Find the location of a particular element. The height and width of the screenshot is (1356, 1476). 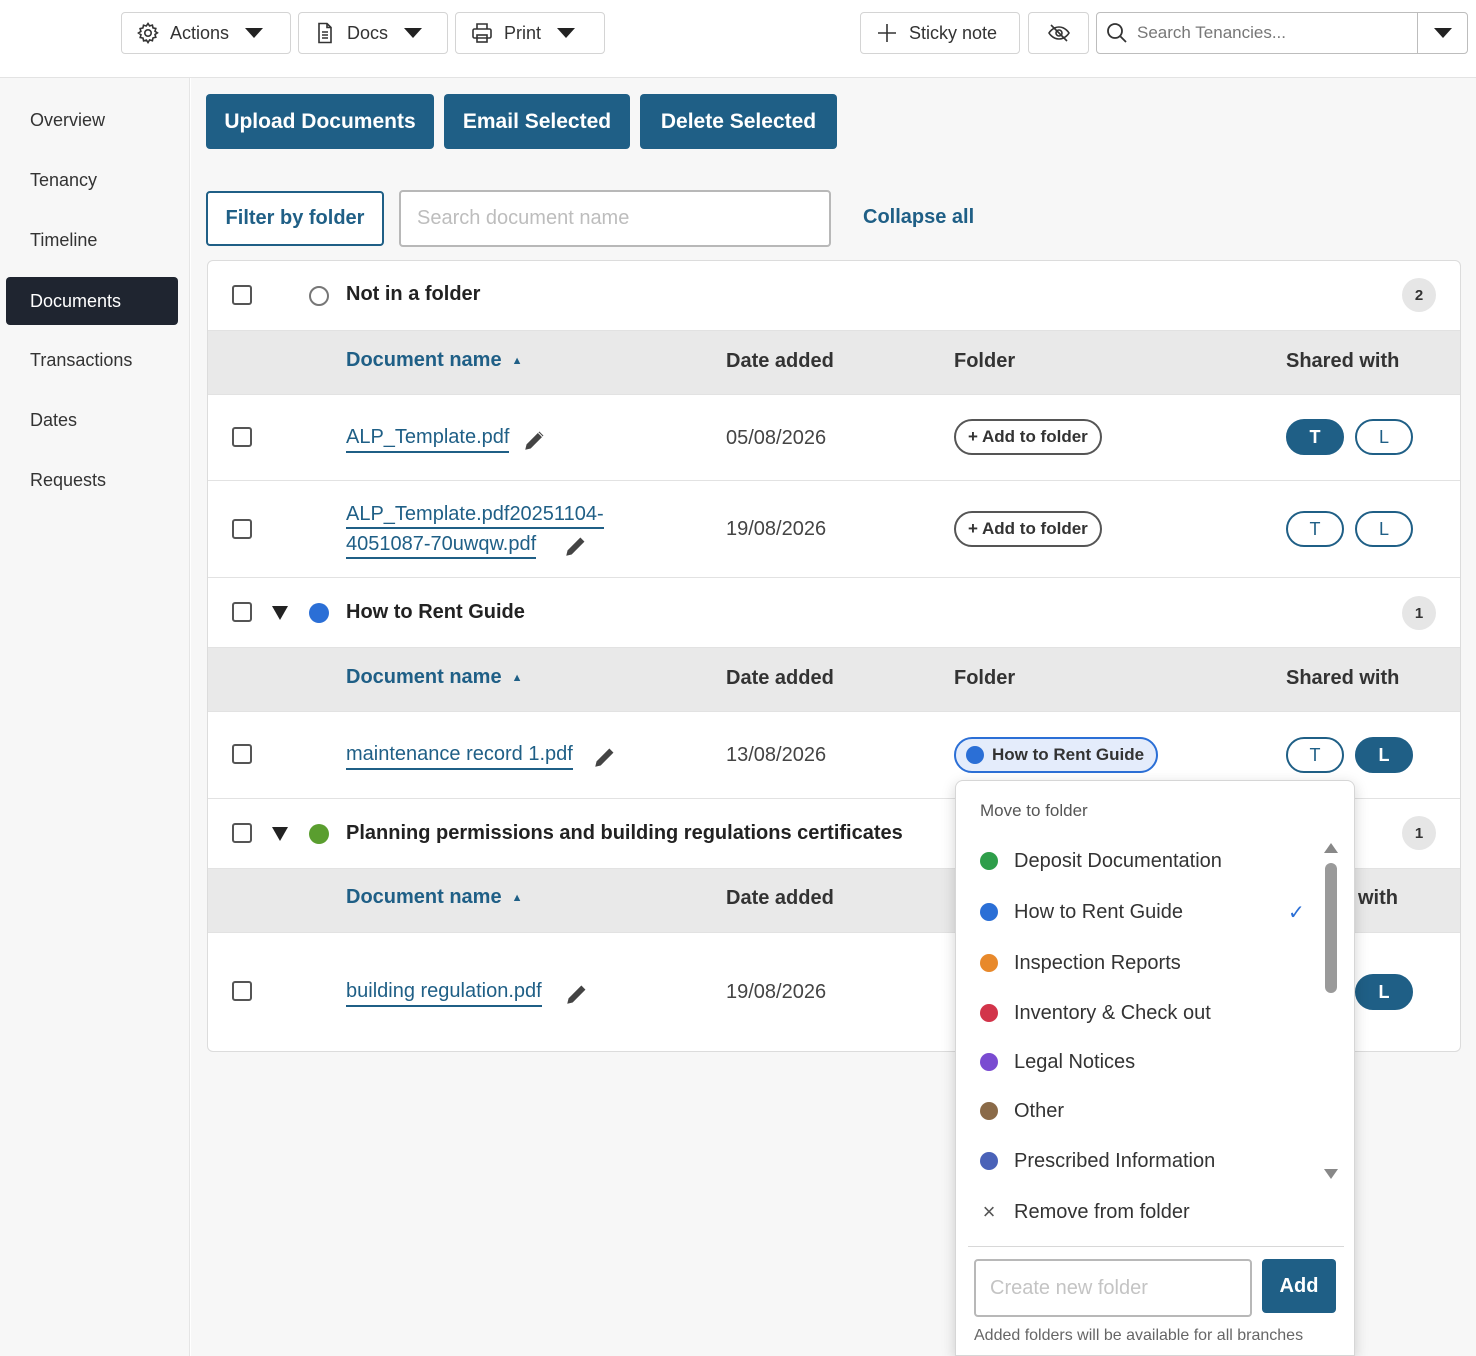

folder-option-inspection-reports: Inspection Reports is located at coordinates (1140, 963).